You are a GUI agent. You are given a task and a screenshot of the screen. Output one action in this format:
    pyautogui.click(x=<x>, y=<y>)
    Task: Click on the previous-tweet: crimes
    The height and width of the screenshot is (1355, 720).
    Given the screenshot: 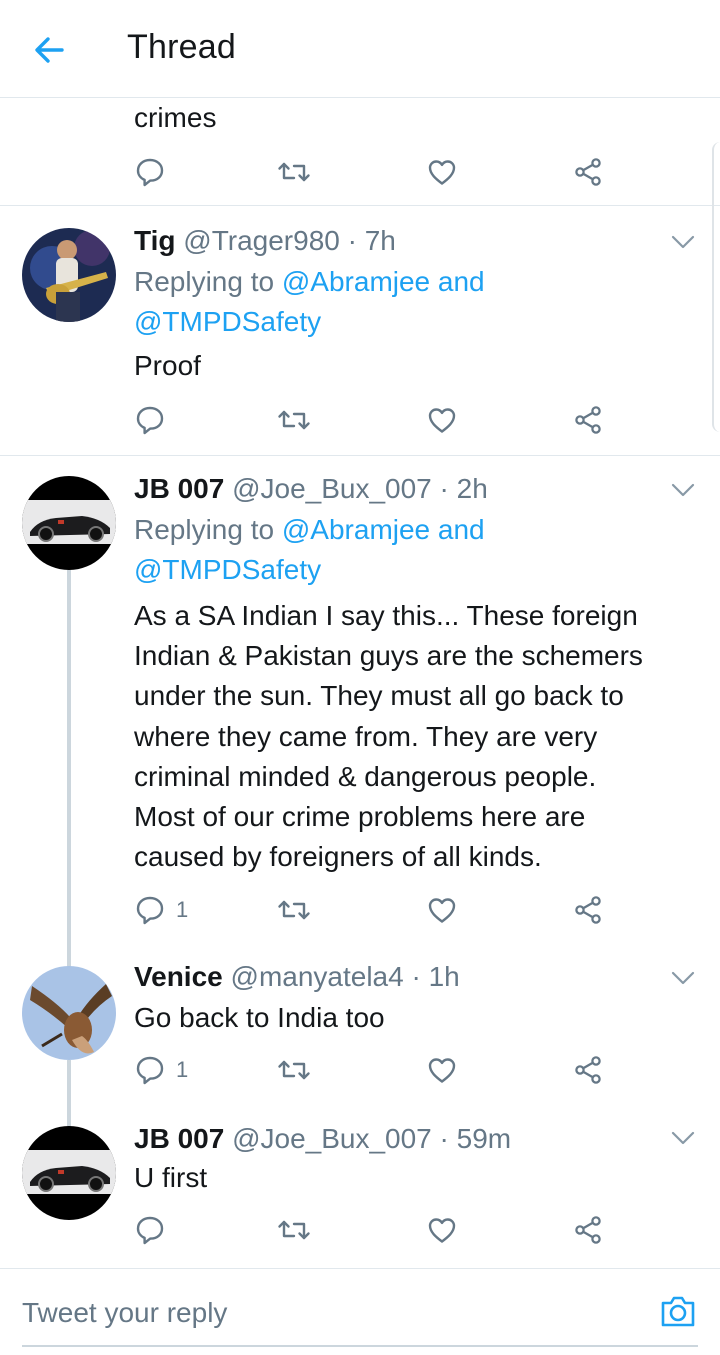 What is the action you would take?
    pyautogui.click(x=360, y=152)
    